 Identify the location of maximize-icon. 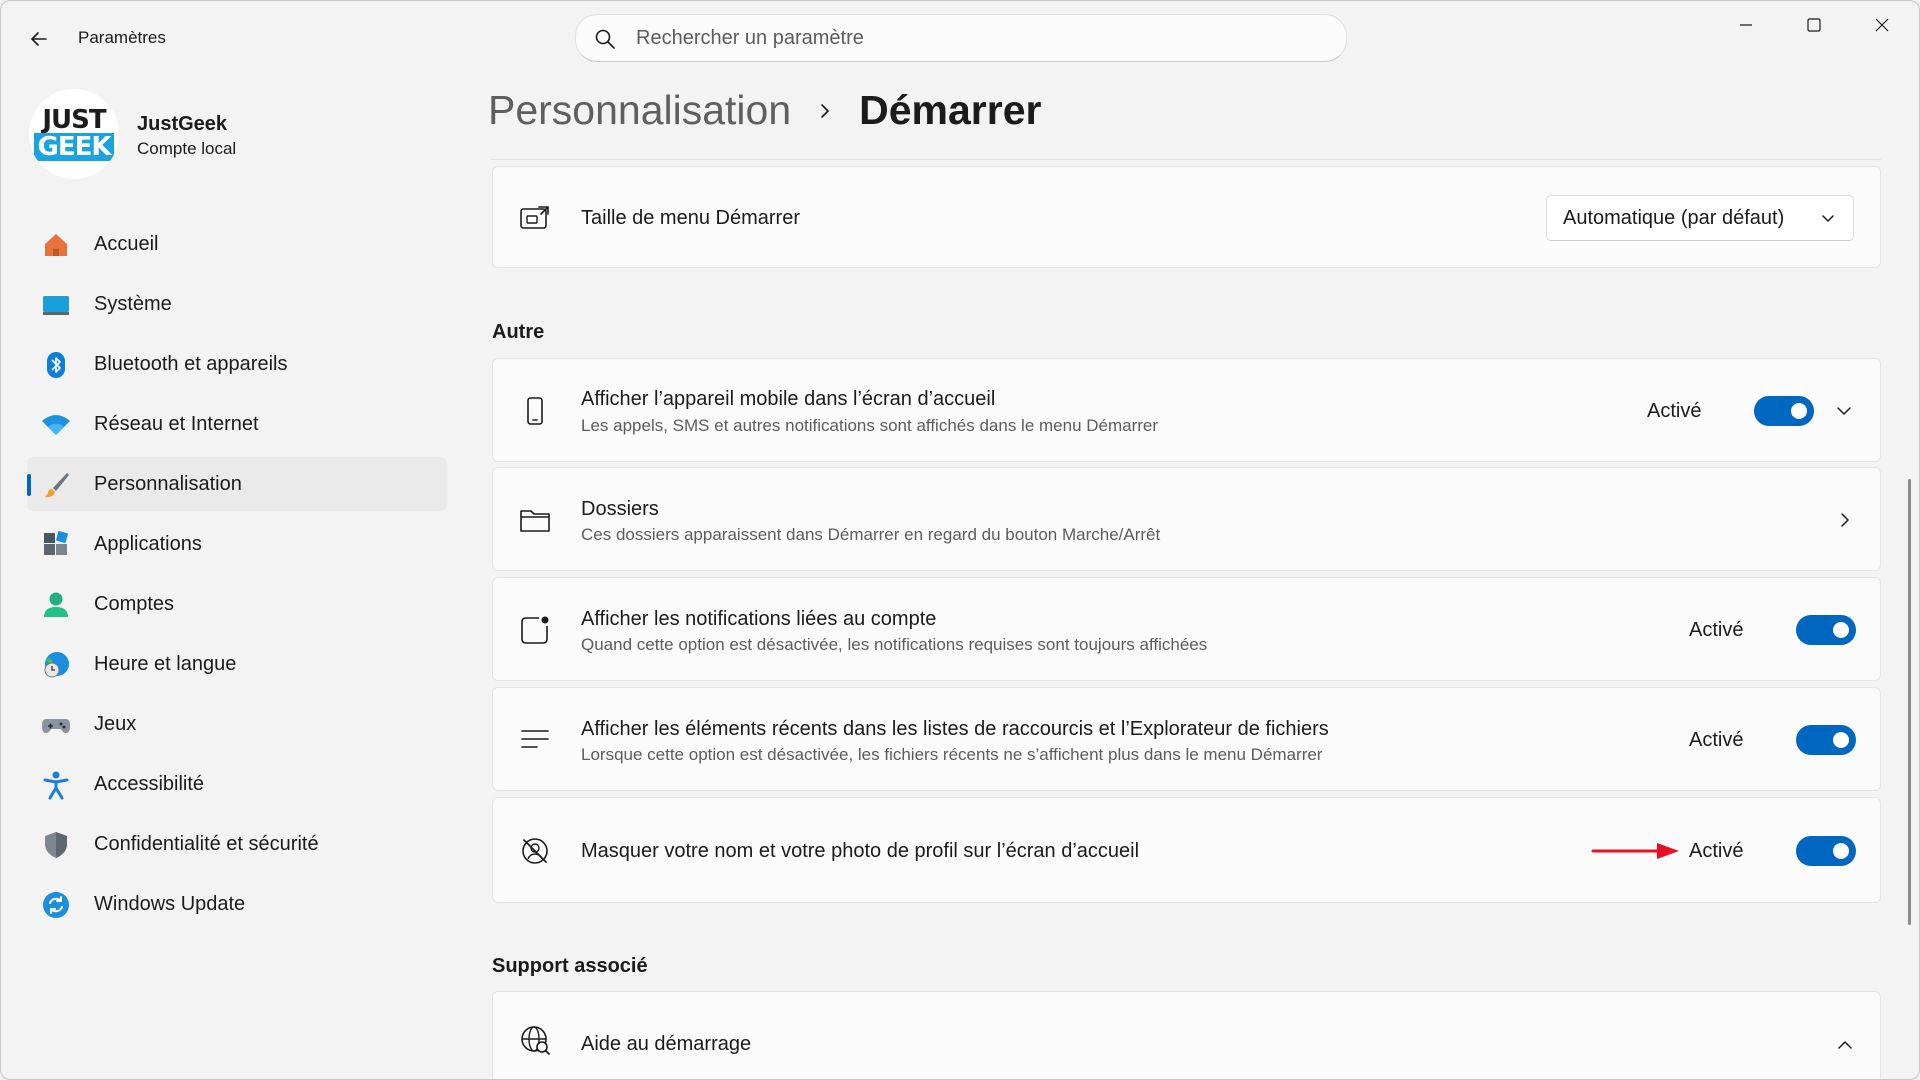
(1814, 25).